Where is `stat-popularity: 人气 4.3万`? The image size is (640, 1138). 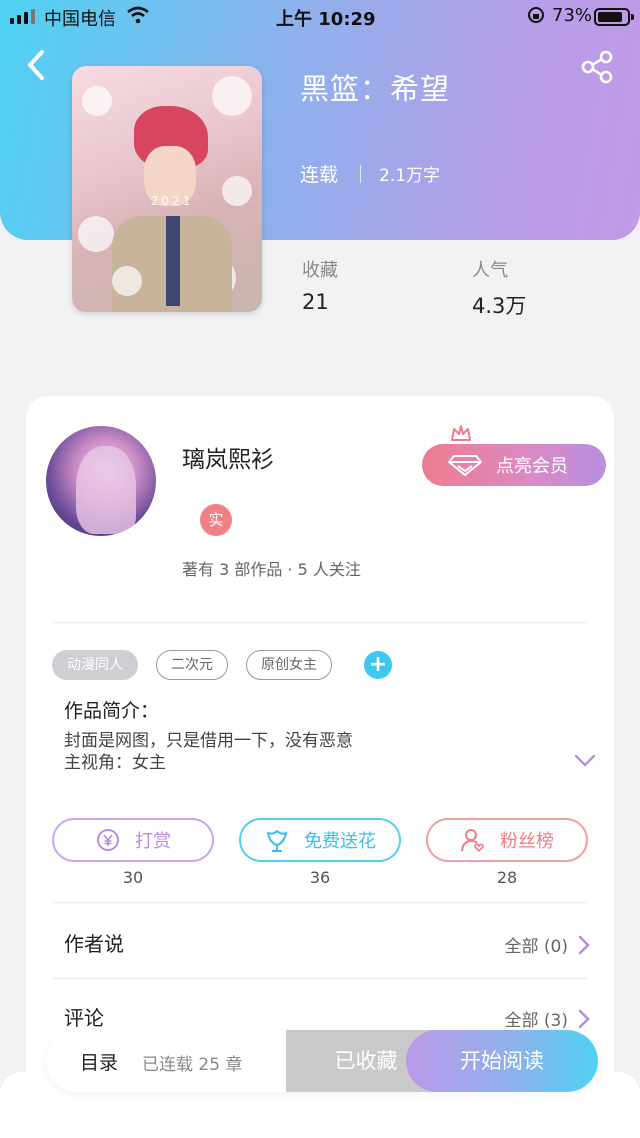
stat-popularity: 人气 4.3万 is located at coordinates (499, 288).